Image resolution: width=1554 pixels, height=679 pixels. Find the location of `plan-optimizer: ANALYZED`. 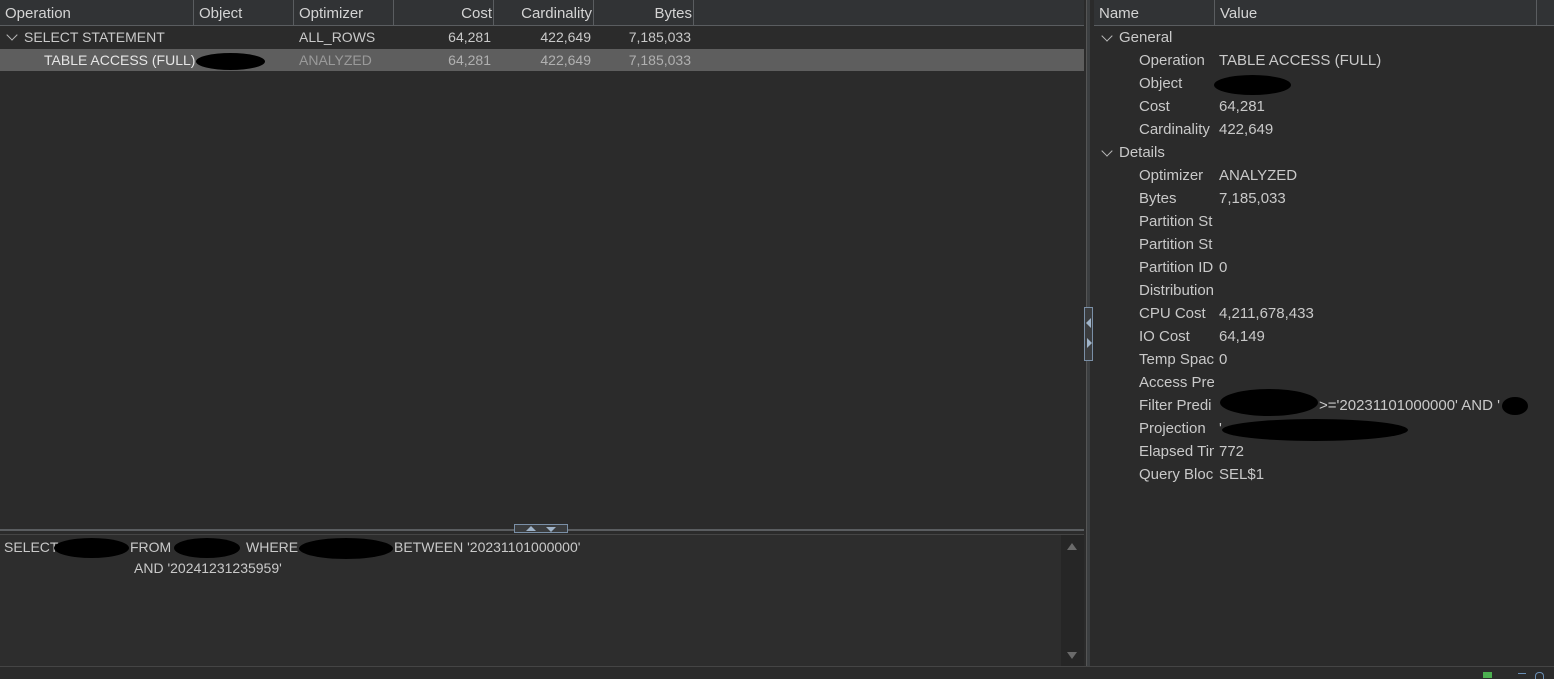

plan-optimizer: ANALYZED is located at coordinates (335, 60).